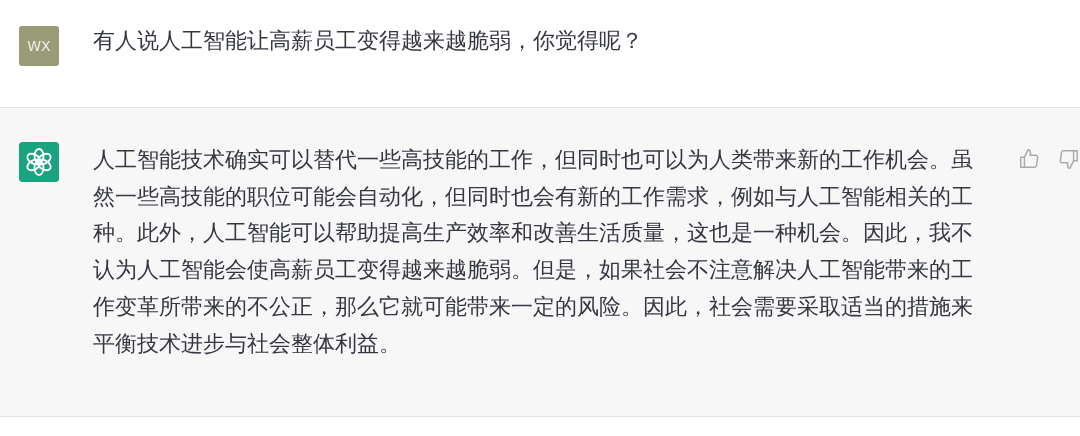 The image size is (1080, 436). I want to click on thumbs-up-icon, so click(1029, 159).